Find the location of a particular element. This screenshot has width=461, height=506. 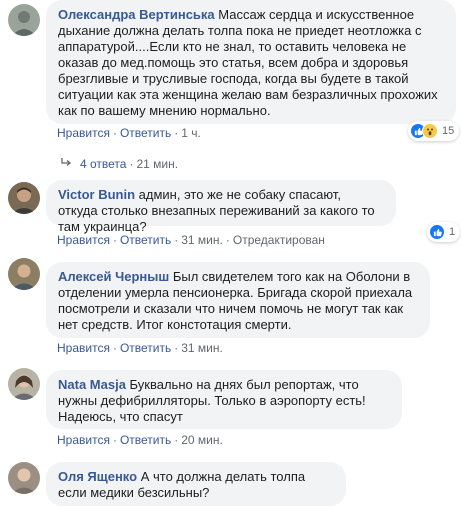

comment-author: Nata Masja is located at coordinates (92, 384).